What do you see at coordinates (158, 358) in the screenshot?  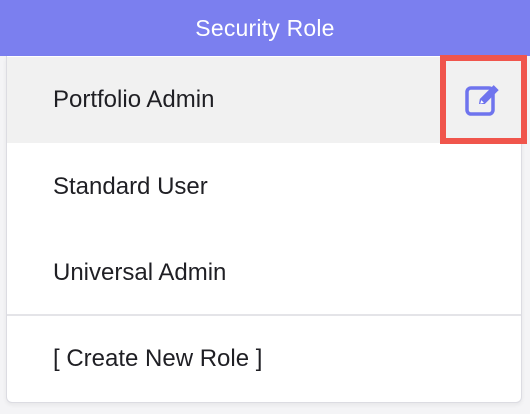 I see `create-new-role-label: [ Create New Role ]` at bounding box center [158, 358].